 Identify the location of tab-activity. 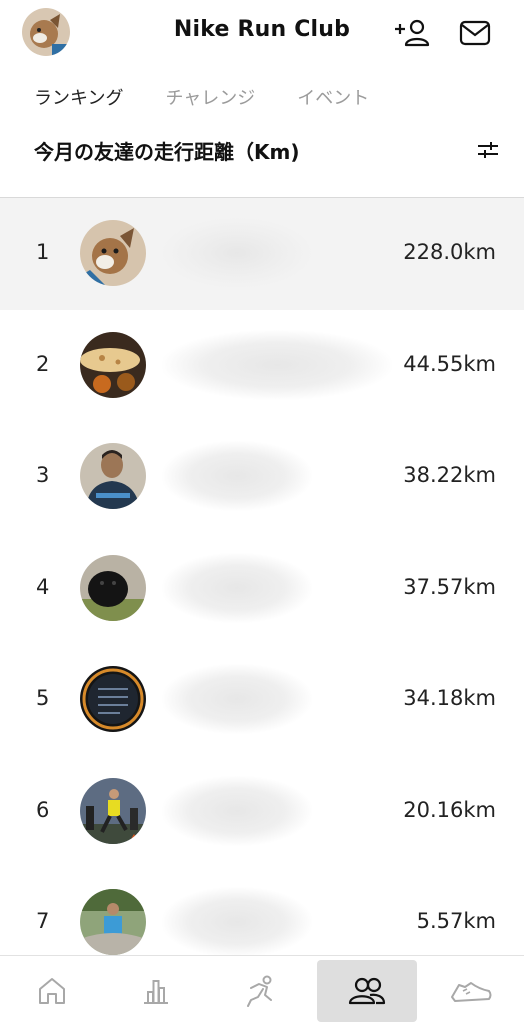
(156, 991).